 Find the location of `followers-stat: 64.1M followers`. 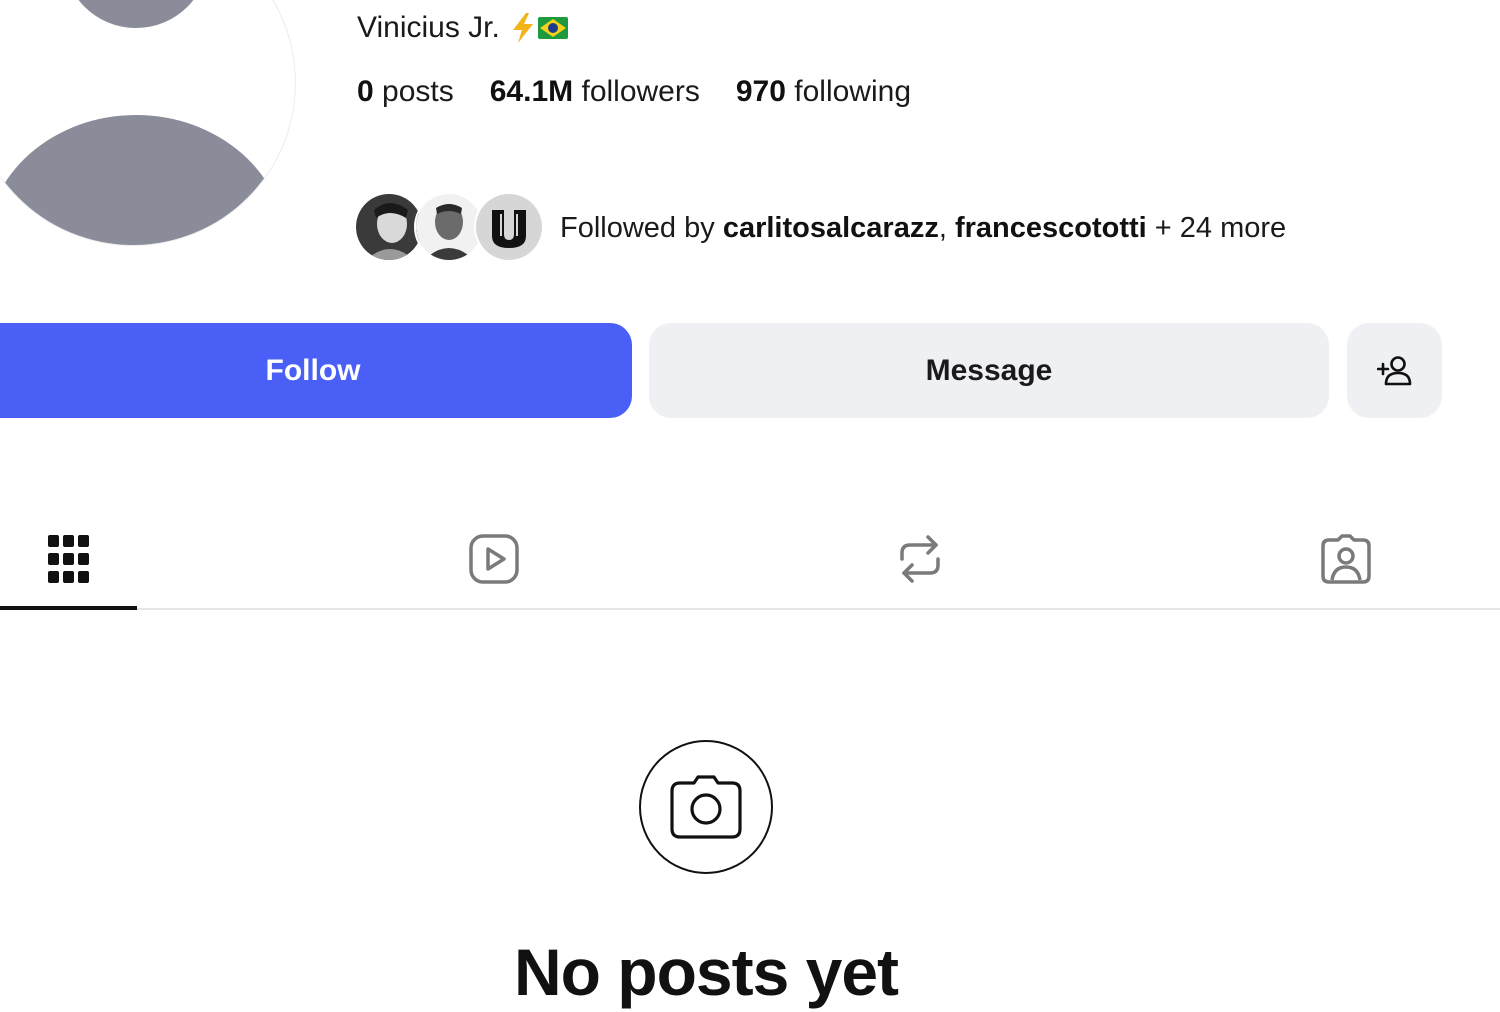

followers-stat: 64.1M followers is located at coordinates (595, 92).